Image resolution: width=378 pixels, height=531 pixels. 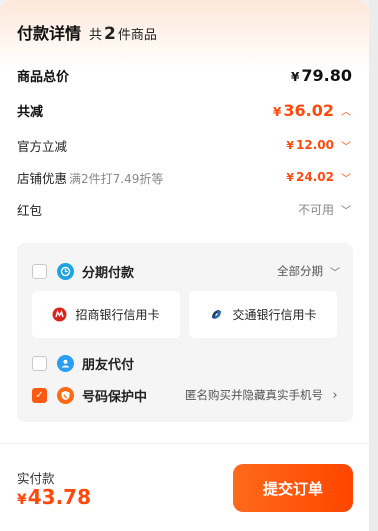 What do you see at coordinates (115, 397) in the screenshot?
I see `number-protect-label: 号码保护中` at bounding box center [115, 397].